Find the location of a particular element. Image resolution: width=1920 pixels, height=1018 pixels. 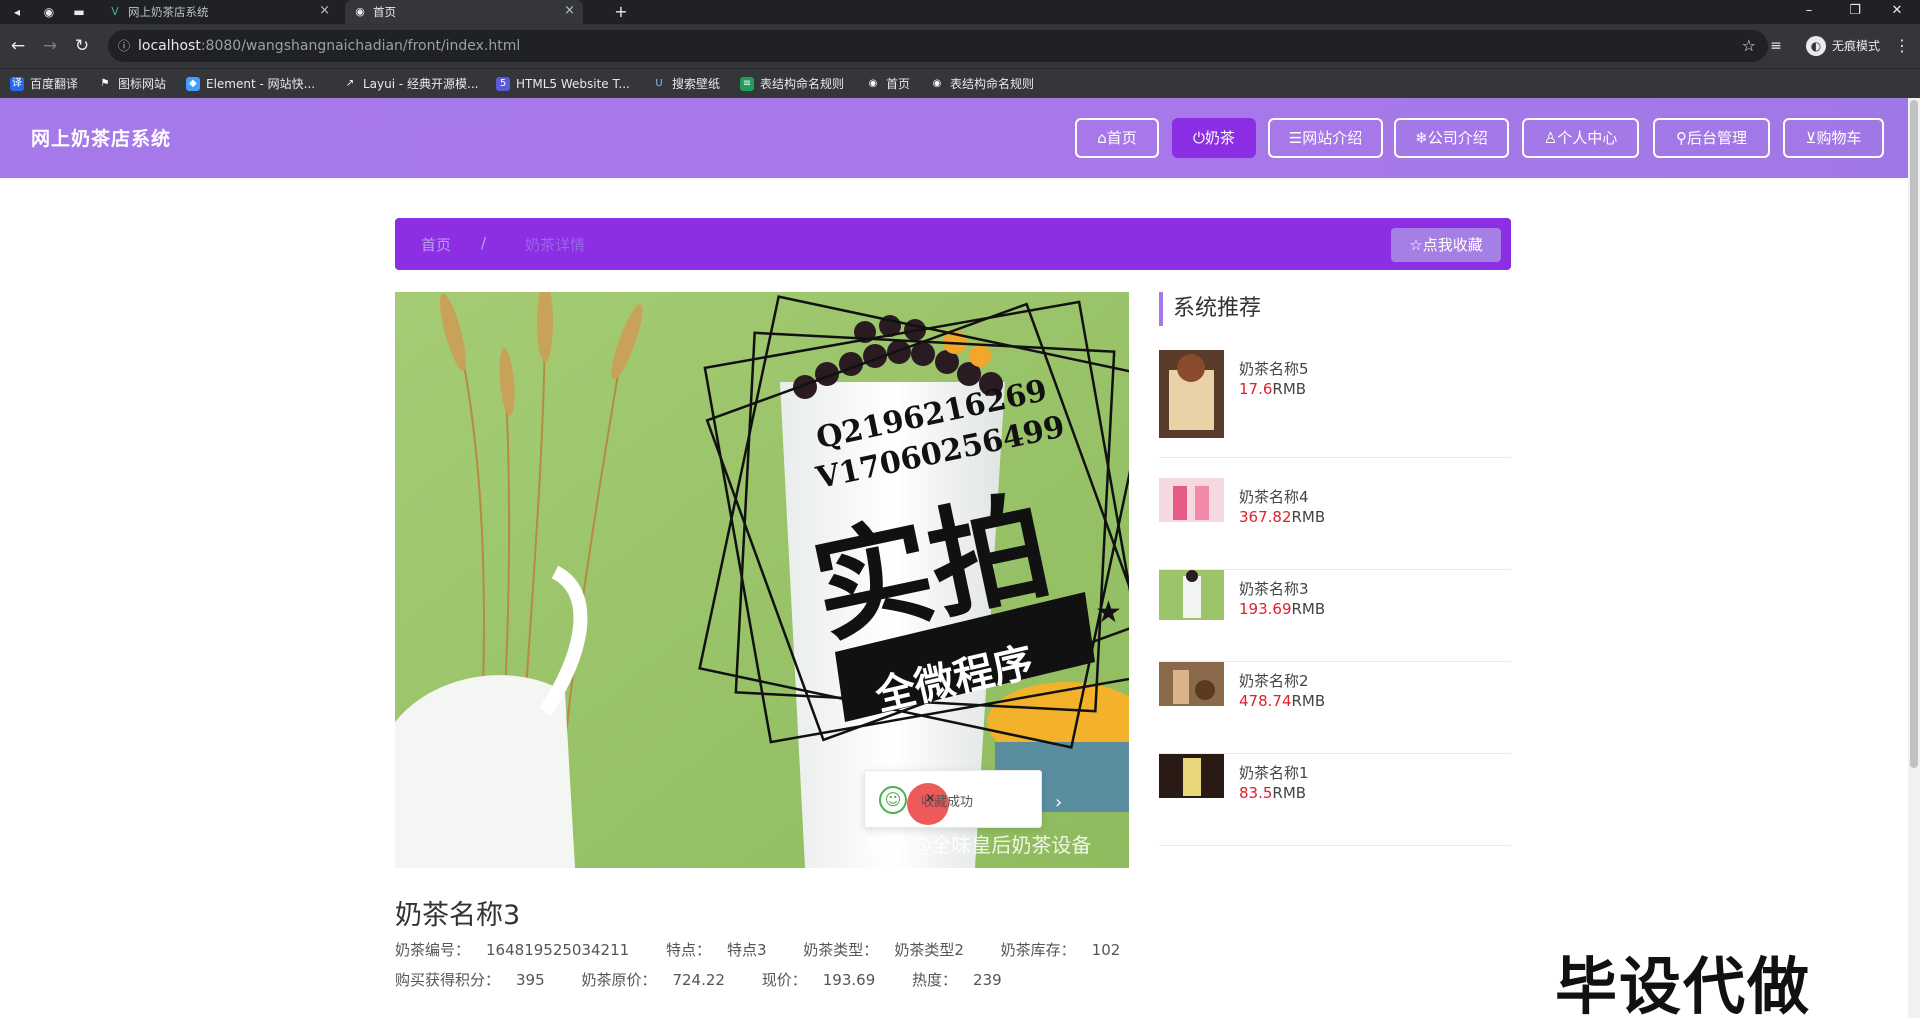

forward-icon: → is located at coordinates (50, 46).